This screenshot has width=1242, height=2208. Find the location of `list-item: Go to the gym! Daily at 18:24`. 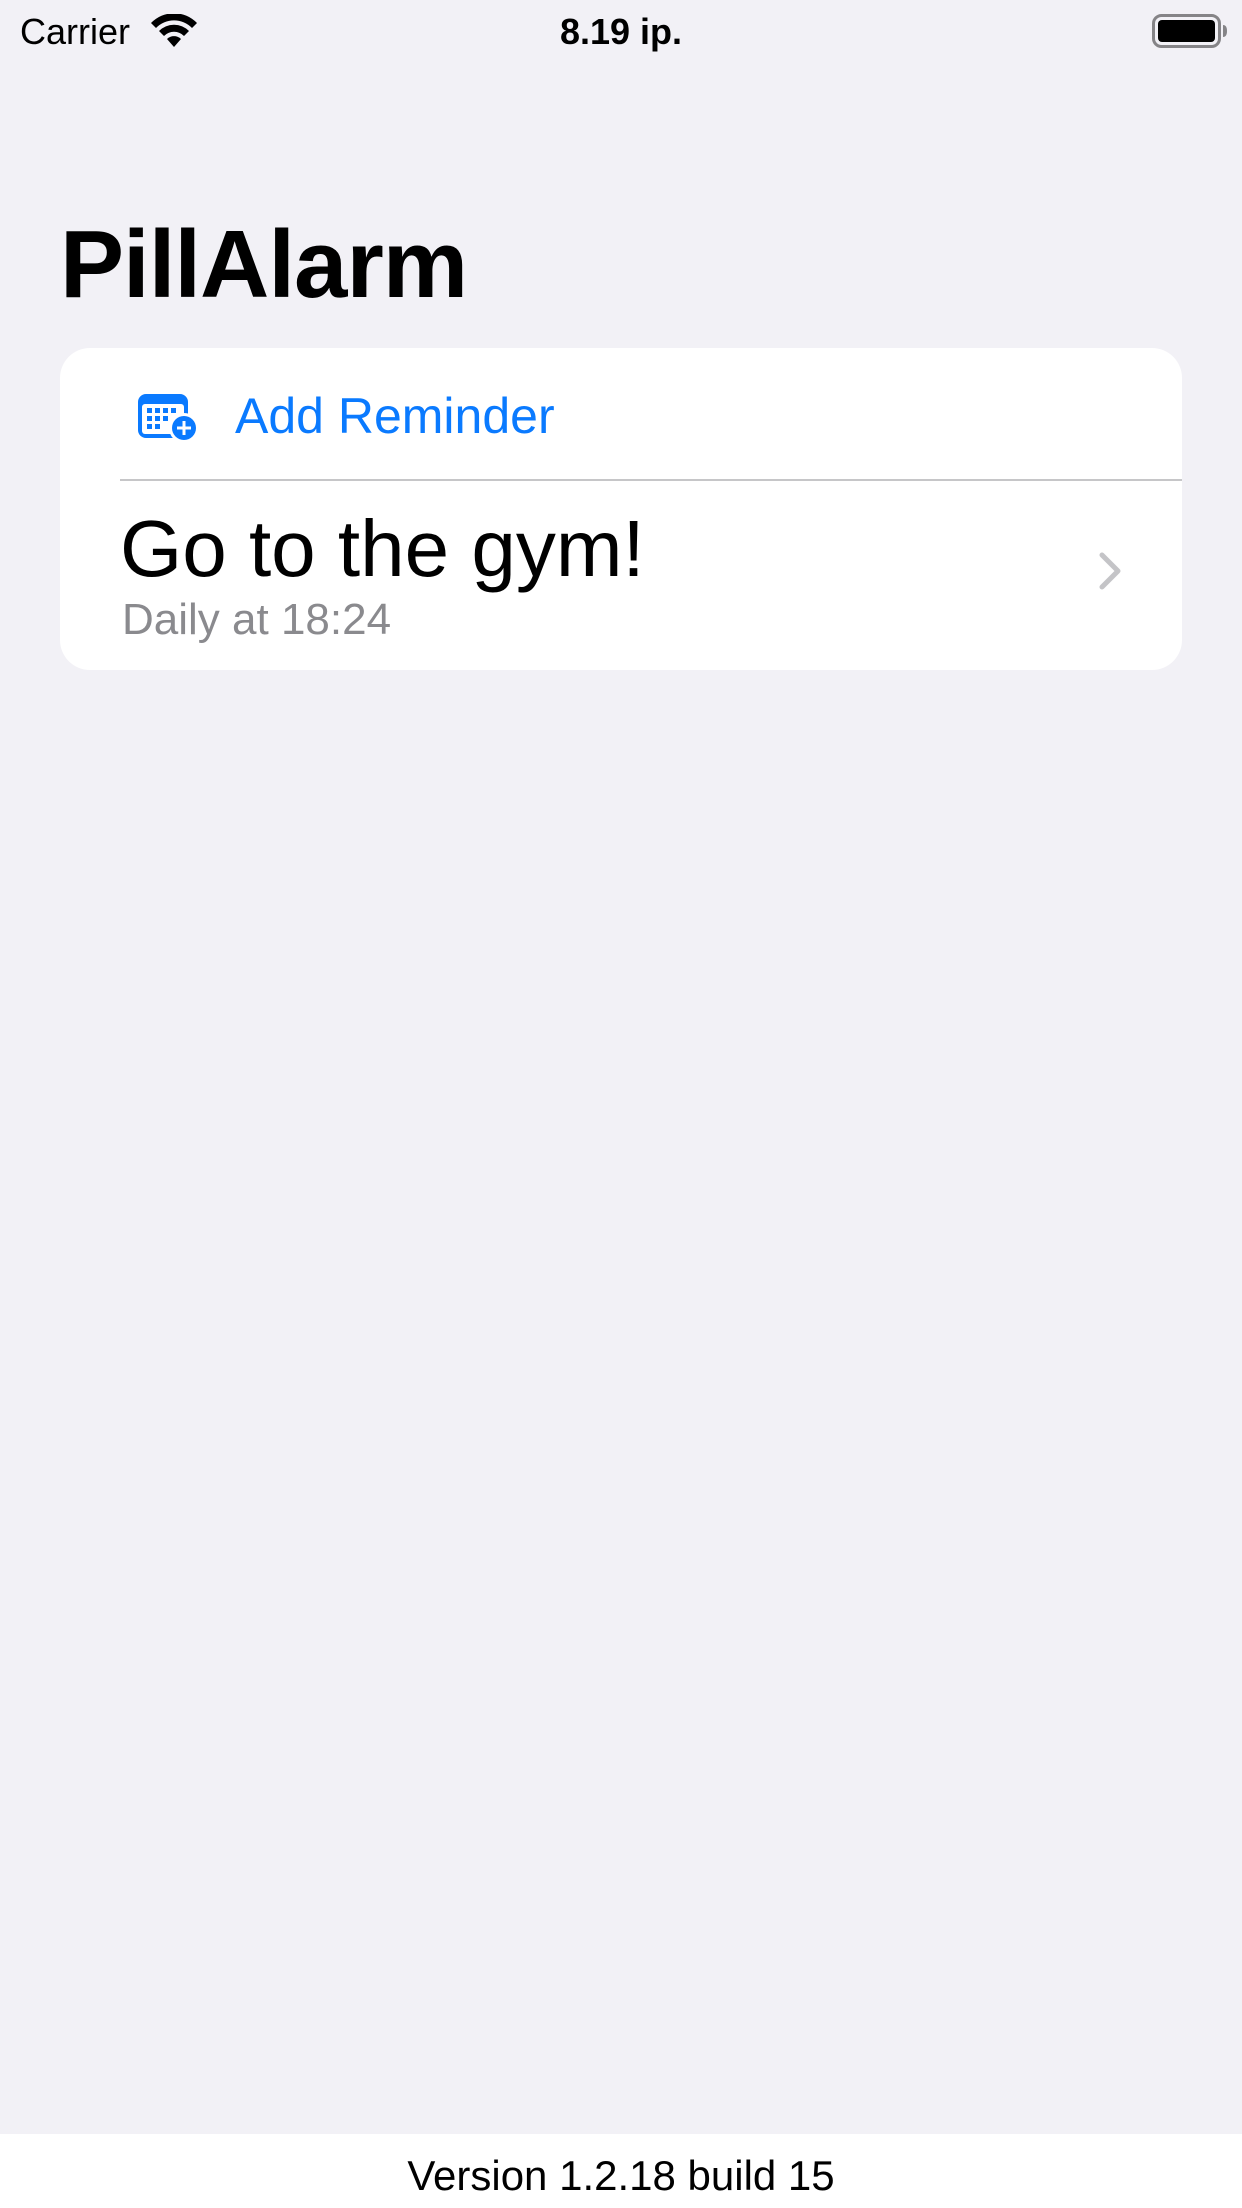

list-item: Go to the gym! Daily at 18:24 is located at coordinates (621, 575).